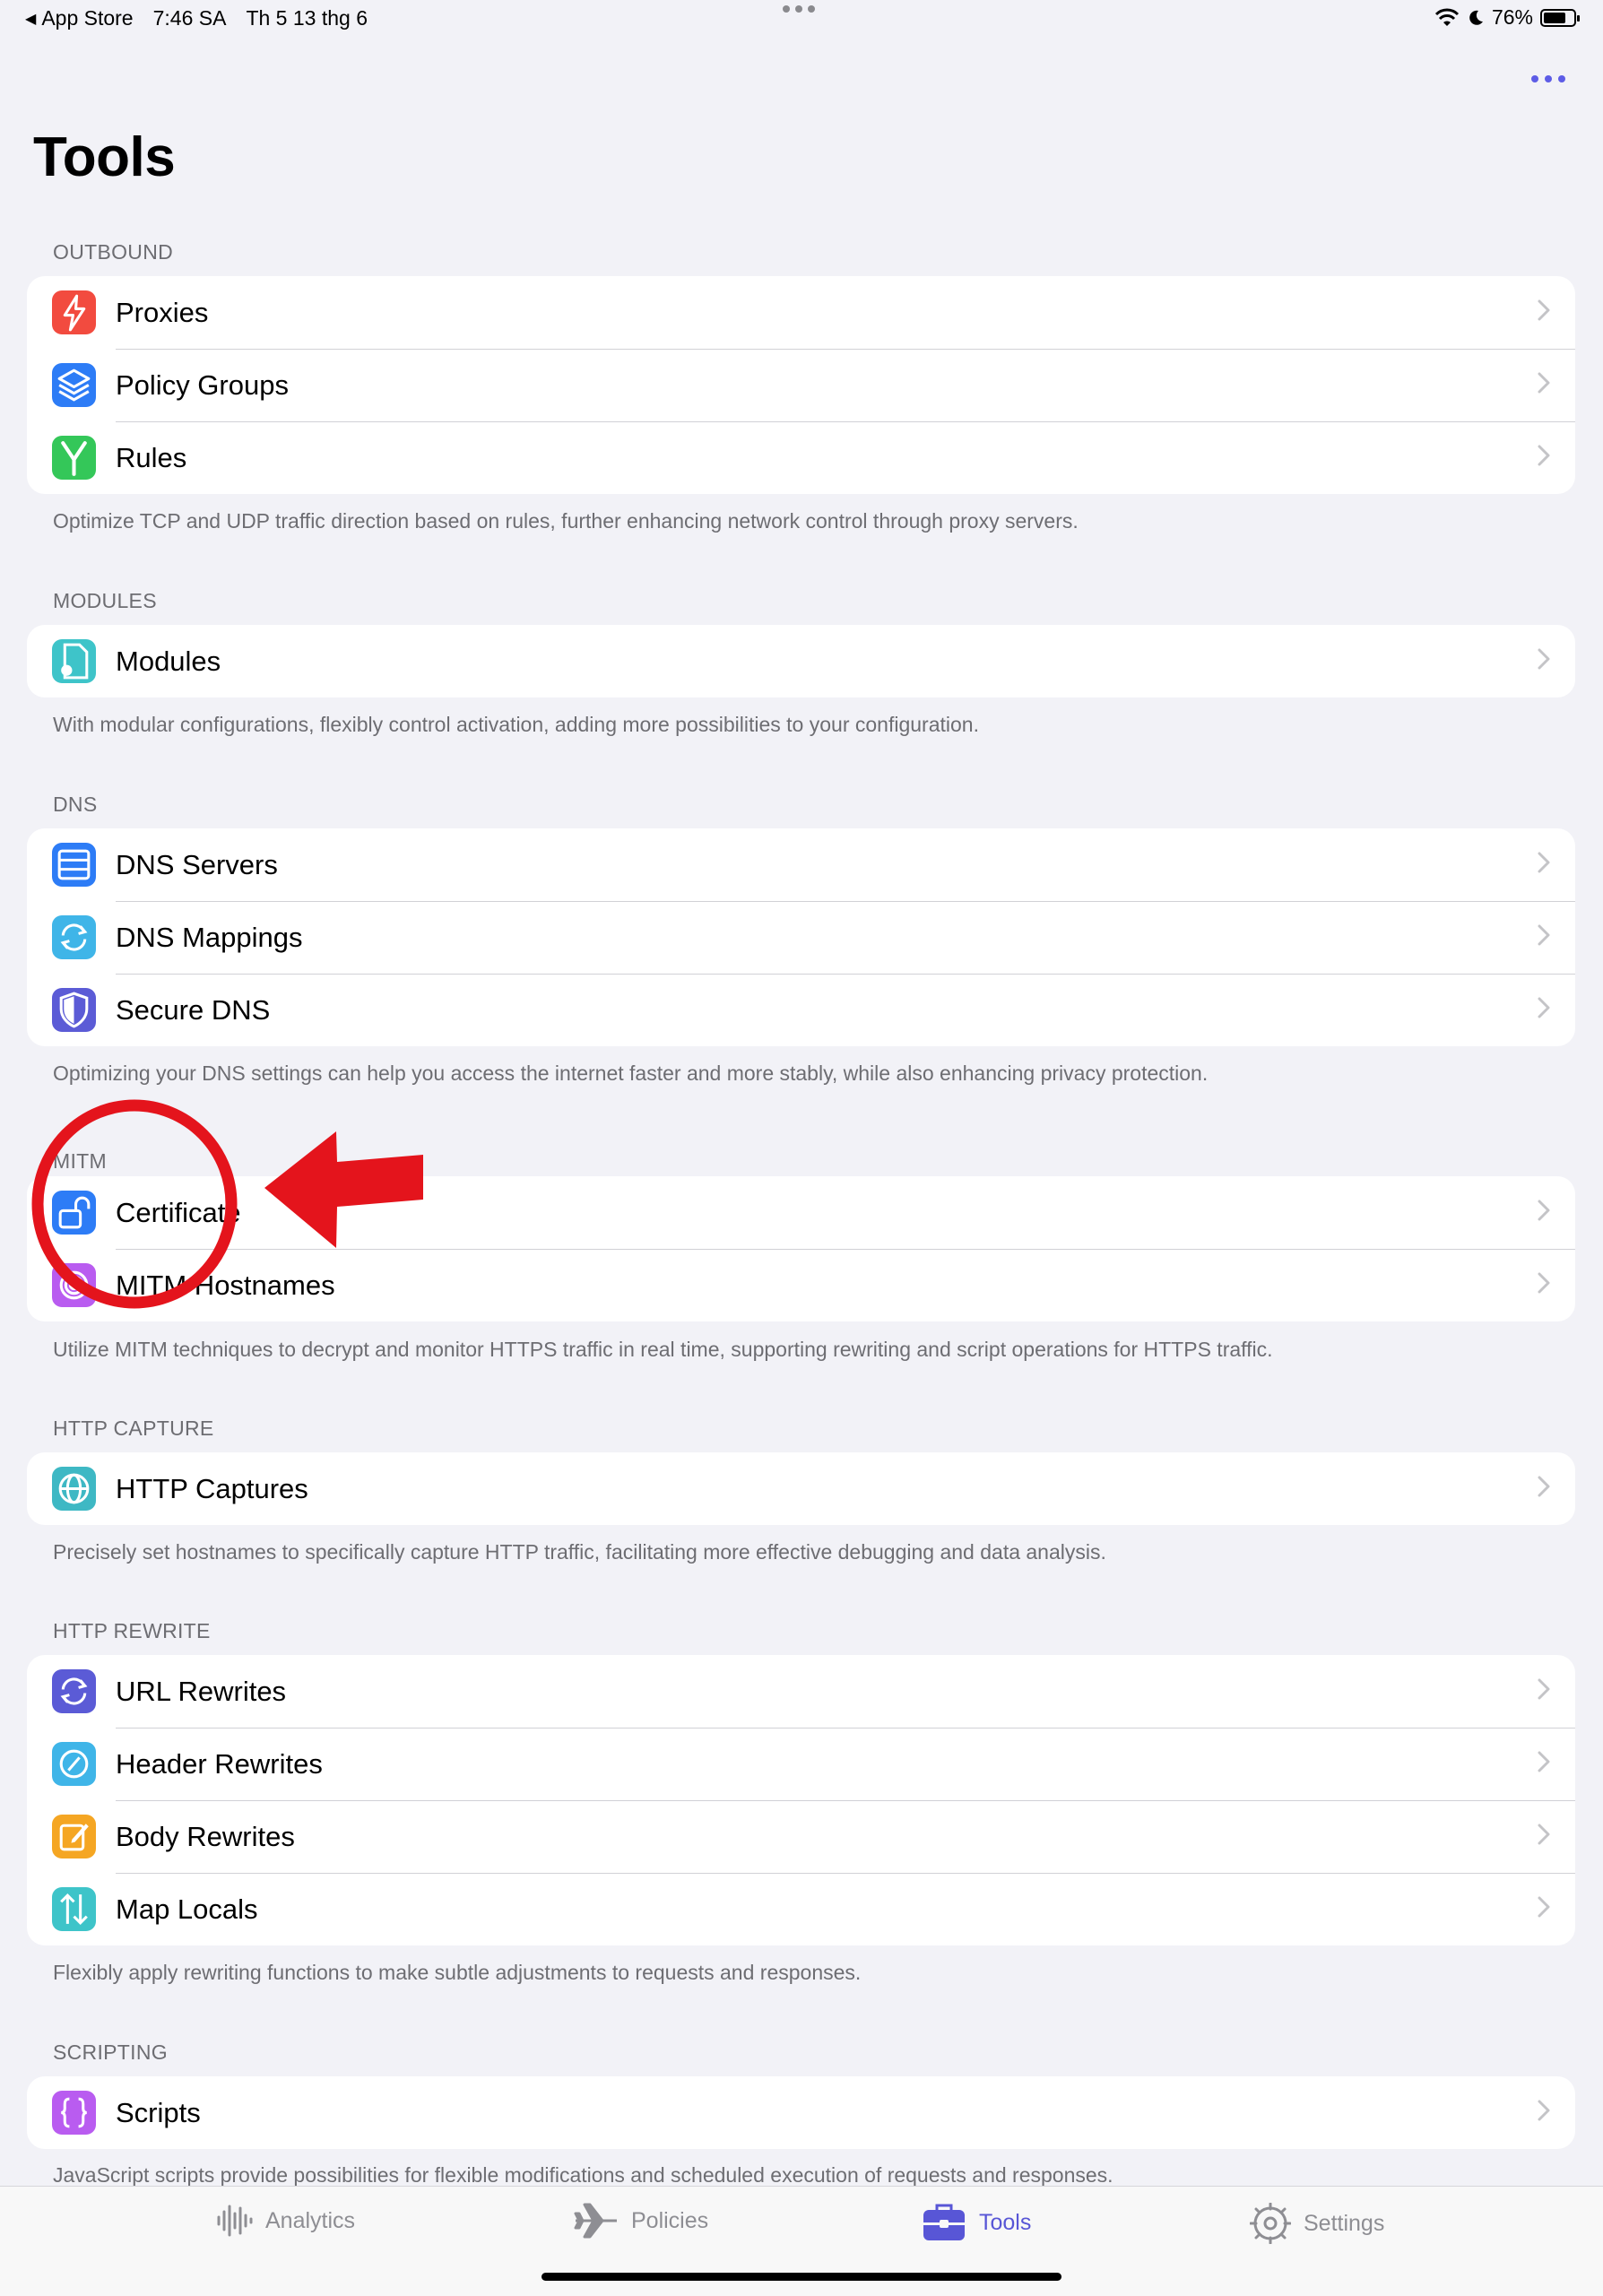  Describe the element at coordinates (1447, 17) in the screenshot. I see `wifi-icon` at that location.